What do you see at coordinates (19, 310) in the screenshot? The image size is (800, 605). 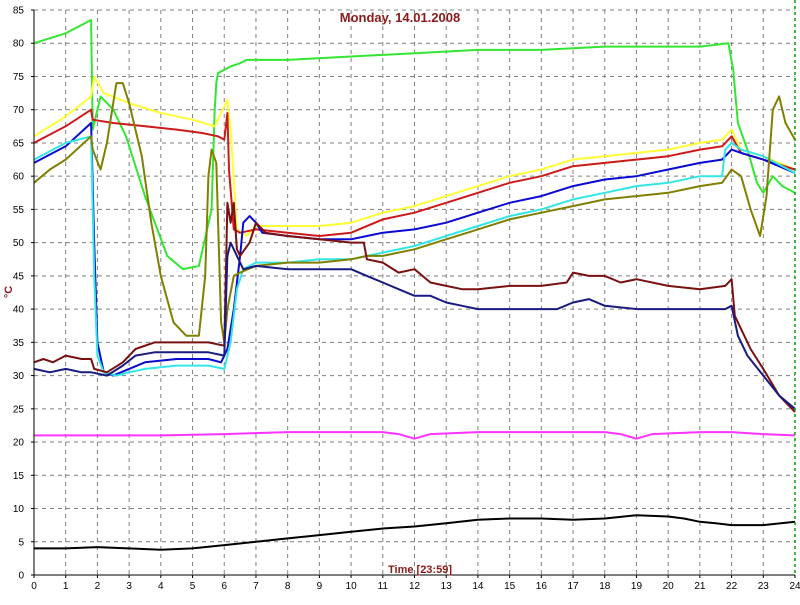 I see `y-tick-label: 40` at bounding box center [19, 310].